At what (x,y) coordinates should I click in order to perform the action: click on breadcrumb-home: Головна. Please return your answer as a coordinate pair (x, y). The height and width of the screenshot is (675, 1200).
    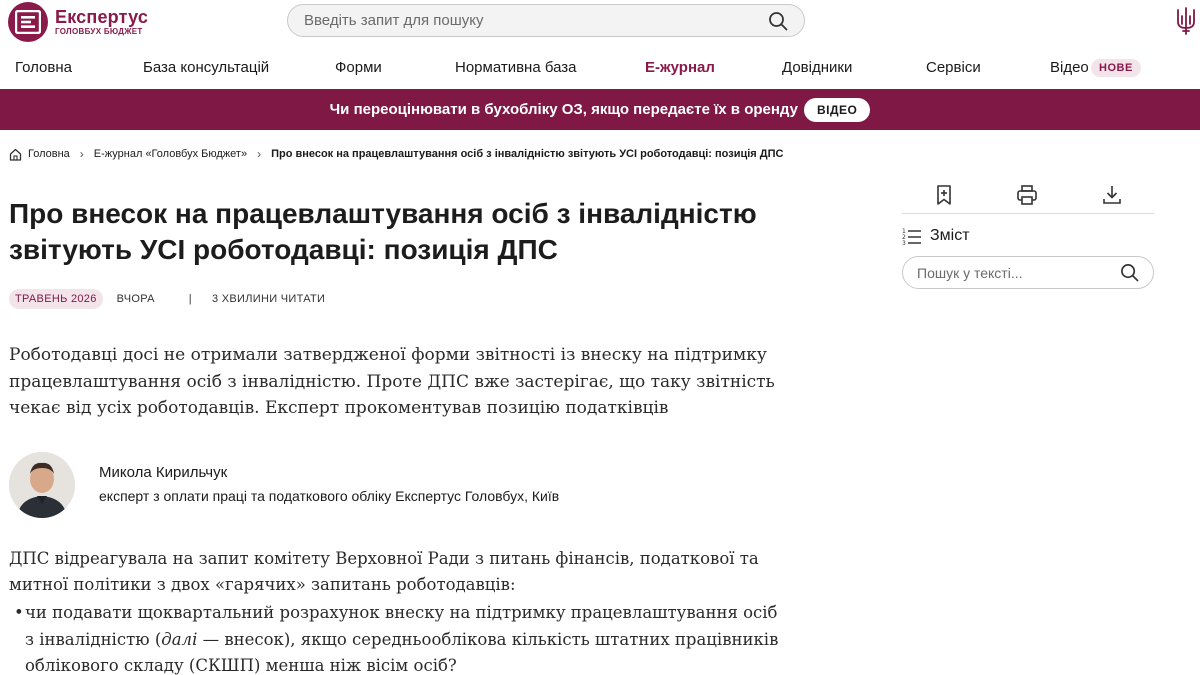
    Looking at the image, I should click on (49, 154).